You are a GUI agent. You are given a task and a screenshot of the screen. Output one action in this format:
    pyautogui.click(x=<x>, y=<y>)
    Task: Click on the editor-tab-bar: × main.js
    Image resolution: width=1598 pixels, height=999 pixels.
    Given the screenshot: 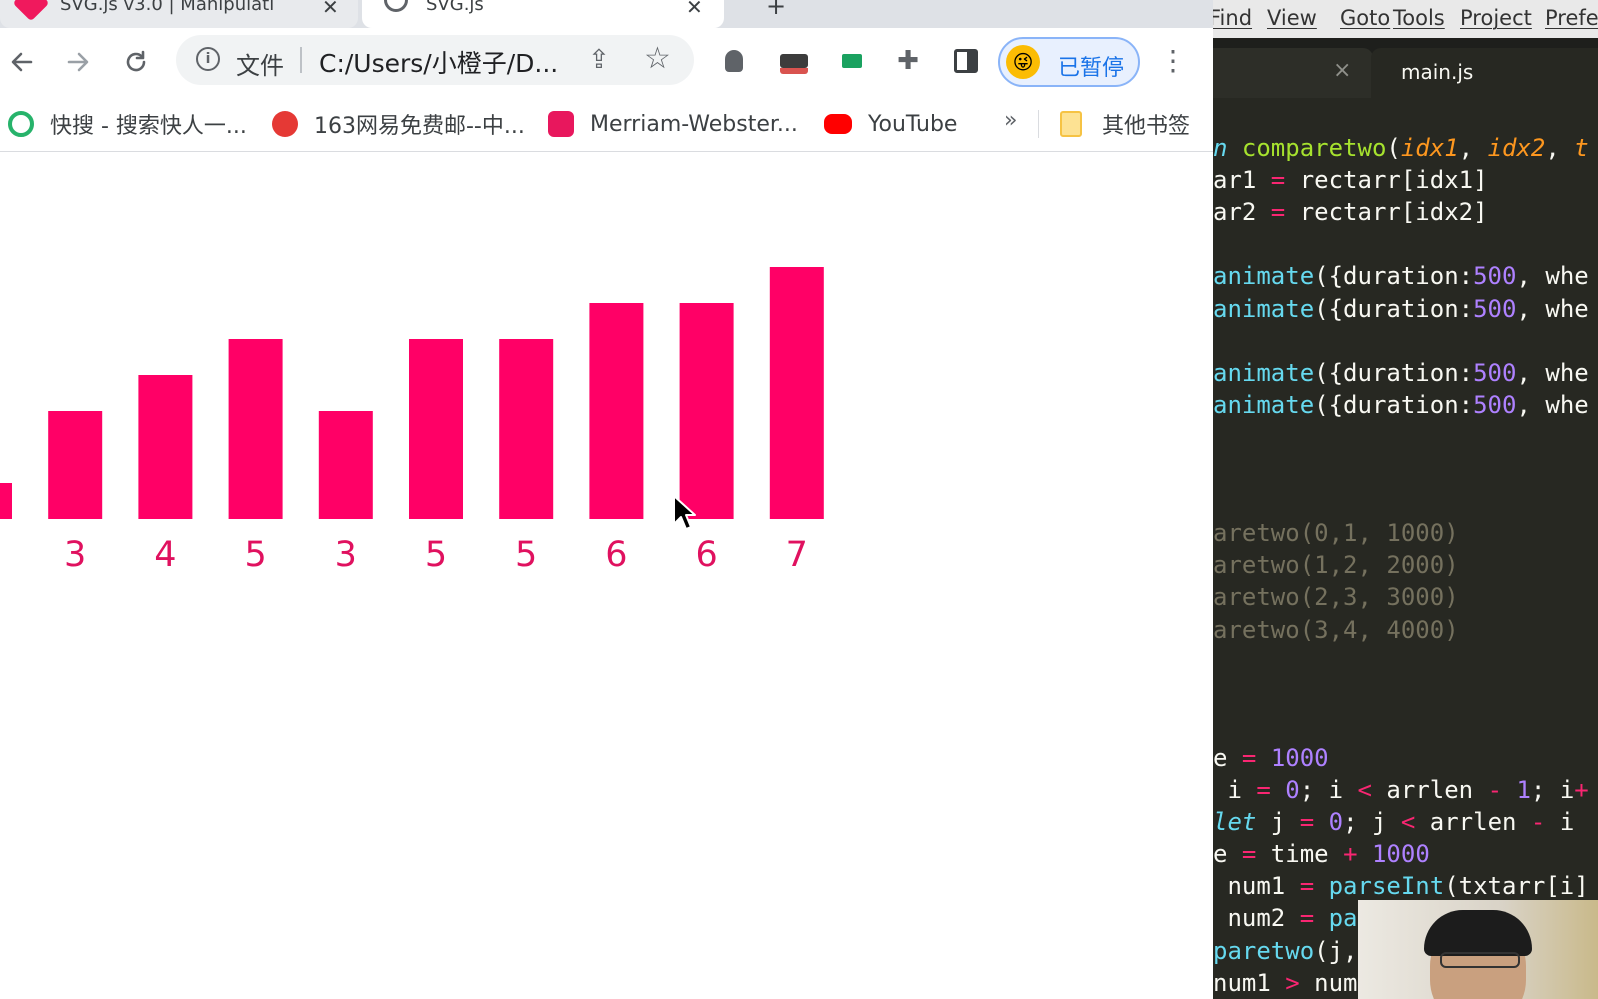 What is the action you would take?
    pyautogui.click(x=1405, y=68)
    